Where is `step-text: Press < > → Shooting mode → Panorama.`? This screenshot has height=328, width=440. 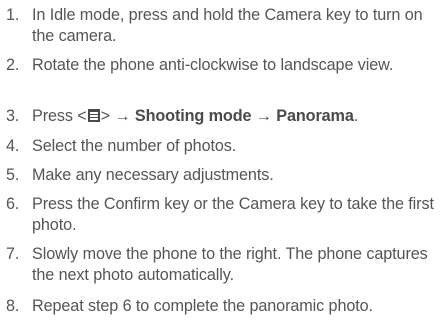
step-text: Press < > → Shooting mode → Panorama. is located at coordinates (236, 116).